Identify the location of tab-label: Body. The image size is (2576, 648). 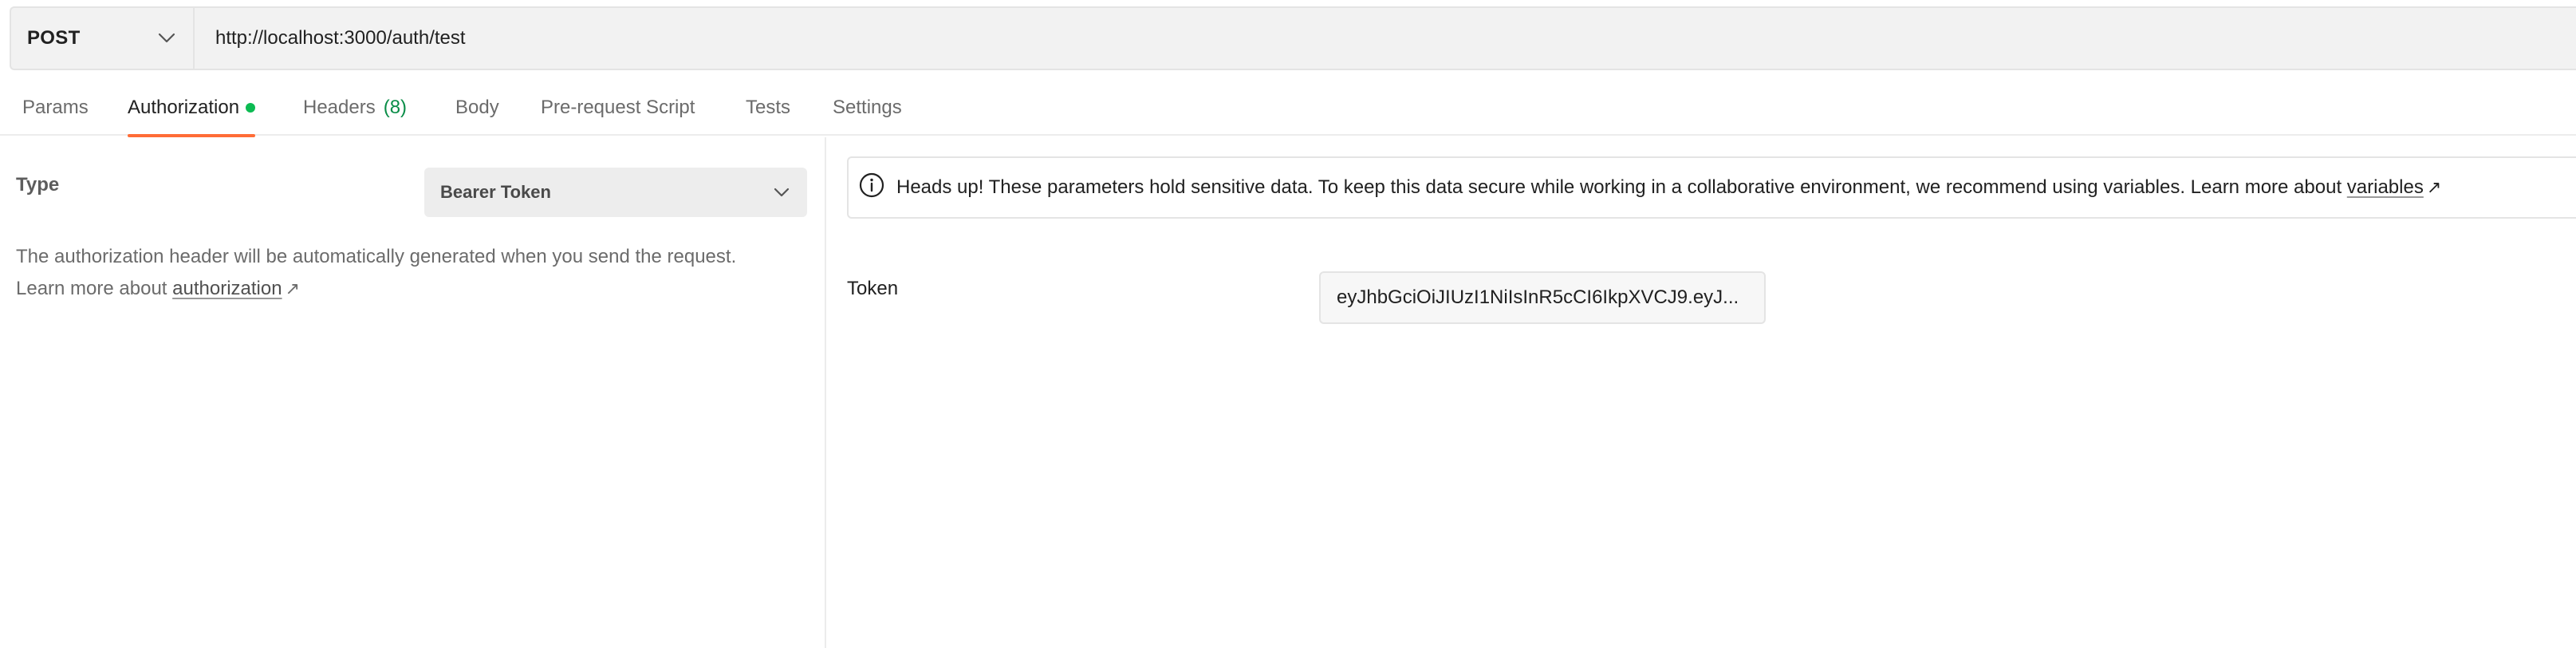
(477, 107).